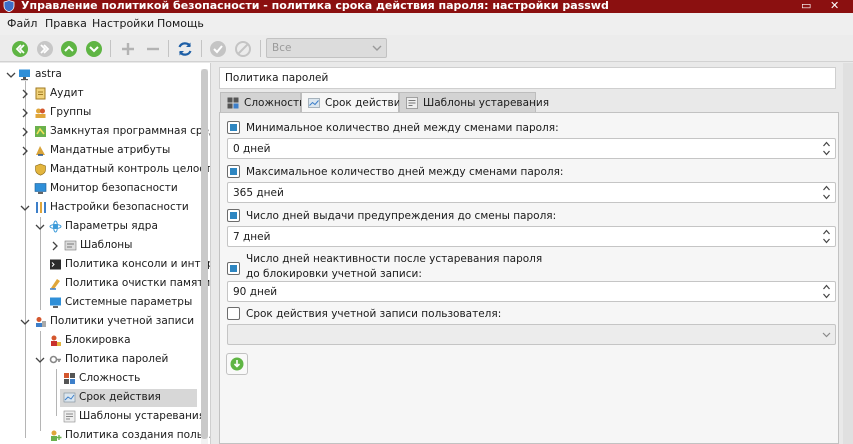  I want to click on tree-item-security-monitor: Монитор безопасности, so click(110, 189).